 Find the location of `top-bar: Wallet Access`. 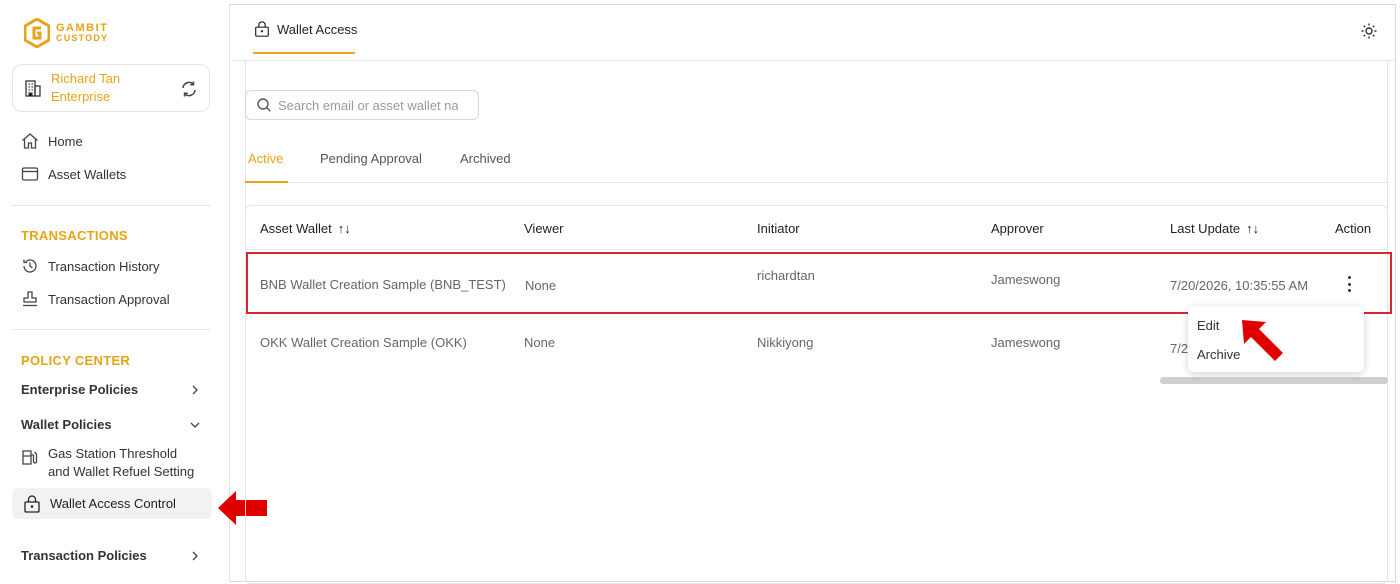

top-bar: Wallet Access is located at coordinates (813, 32).